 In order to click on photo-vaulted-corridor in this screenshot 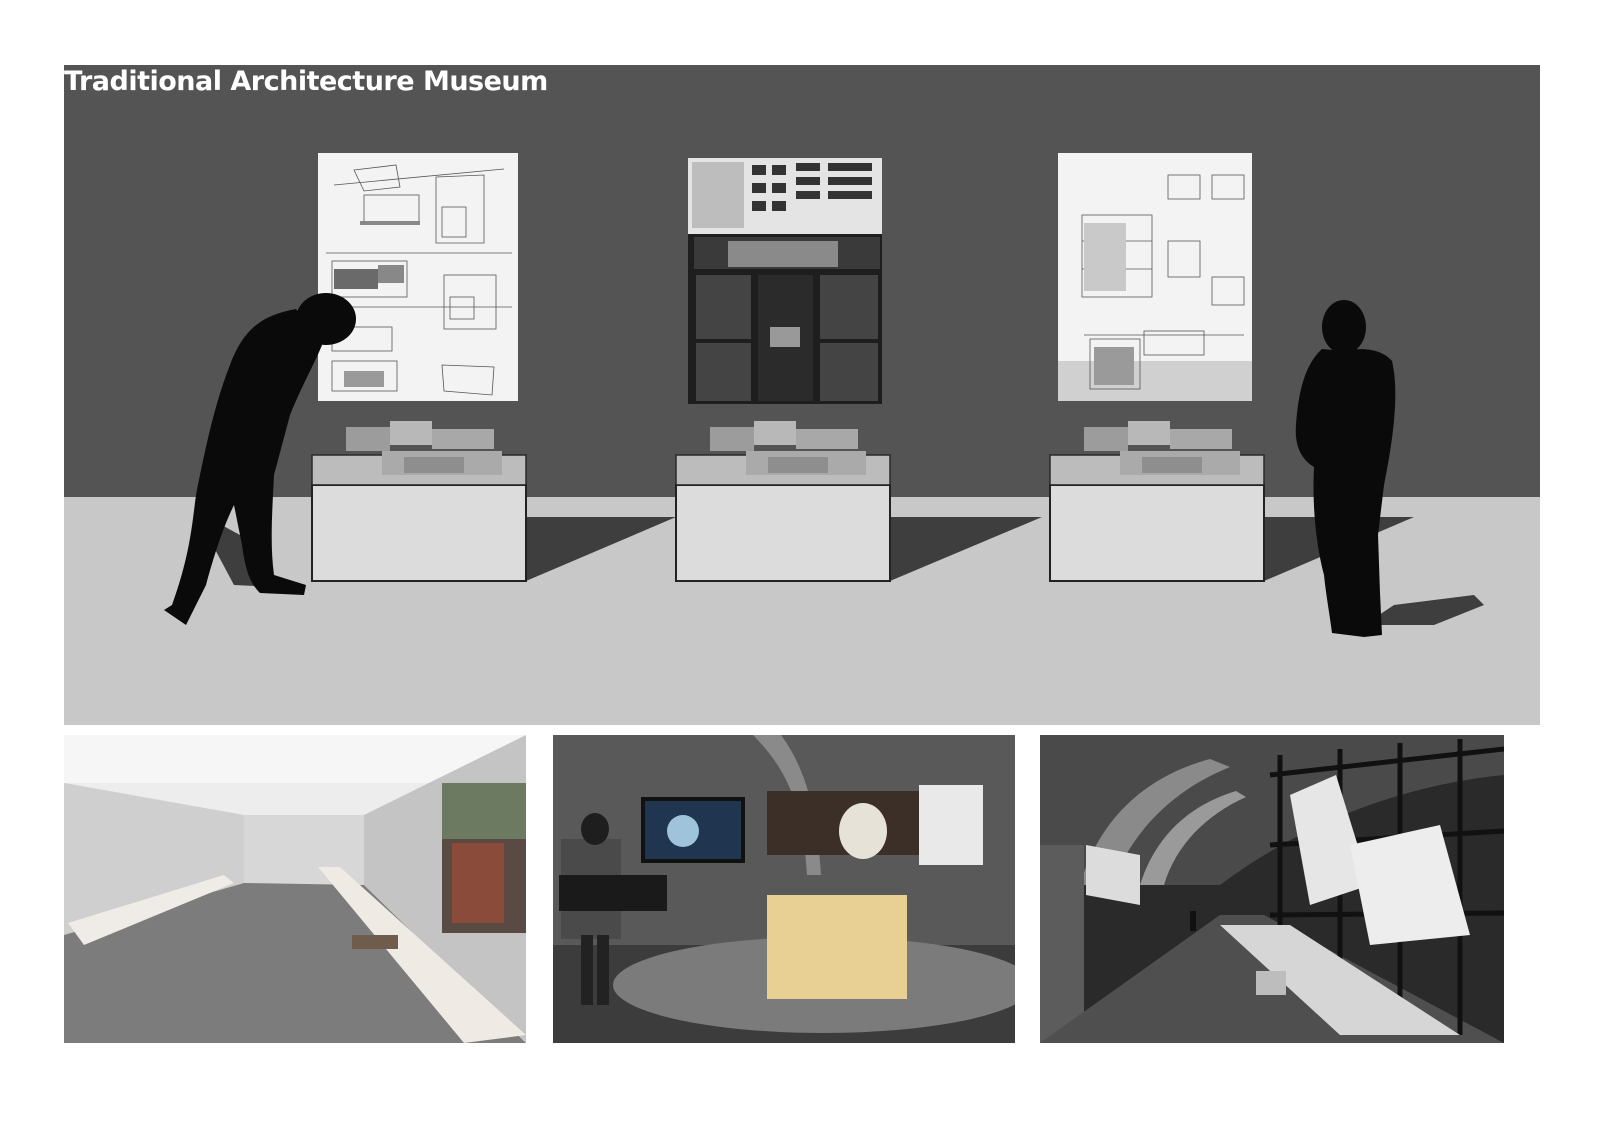, I will do `click(1272, 889)`.